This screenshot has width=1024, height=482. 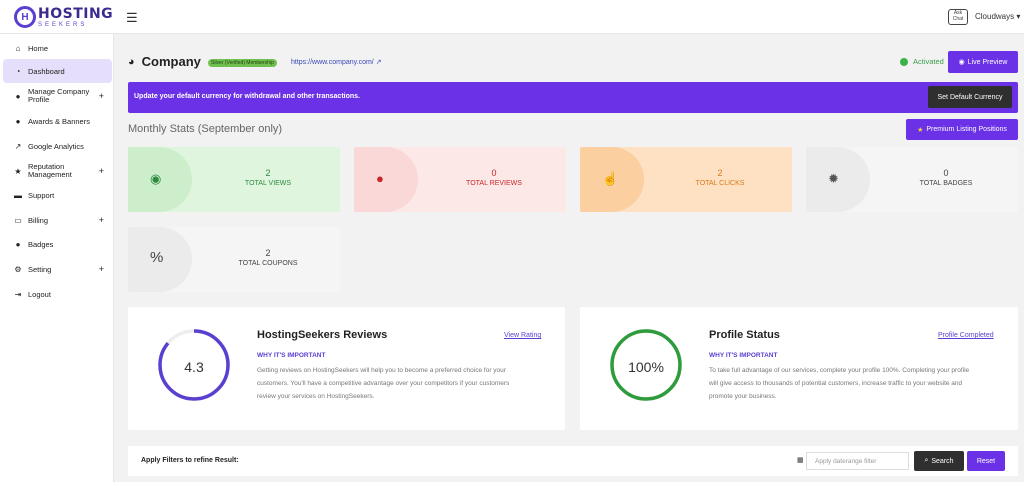 What do you see at coordinates (743, 396) in the screenshot?
I see `profile-line: promote your business.` at bounding box center [743, 396].